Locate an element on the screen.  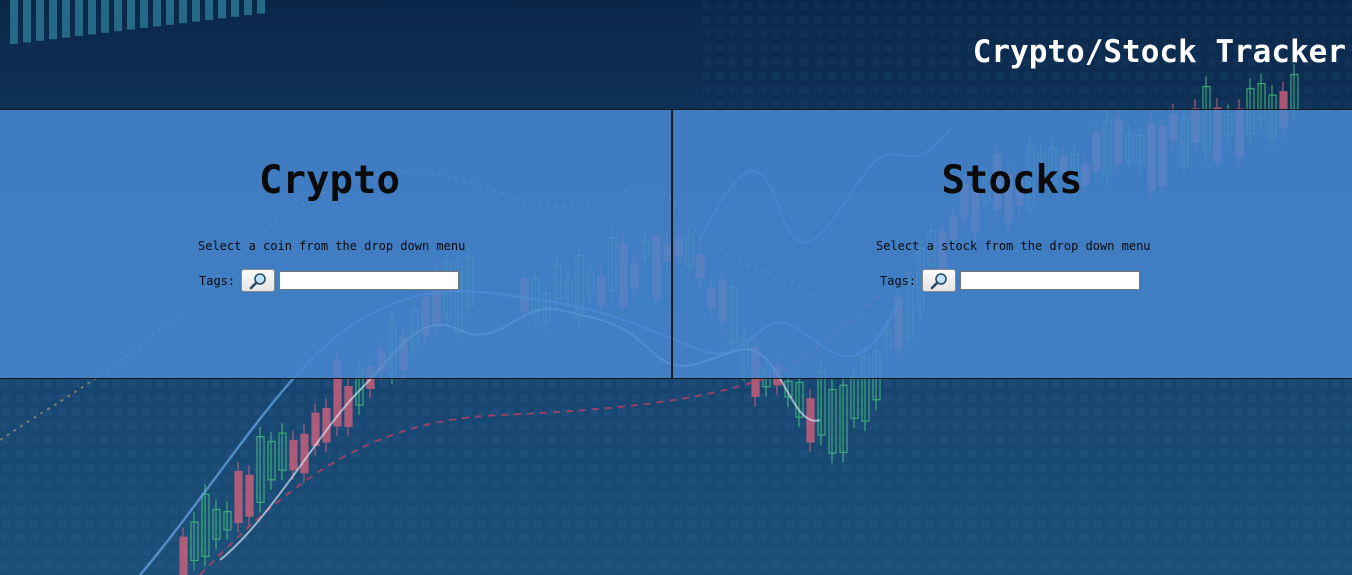
site-title: Crypto/Stock Tracker is located at coordinates (1159, 52).